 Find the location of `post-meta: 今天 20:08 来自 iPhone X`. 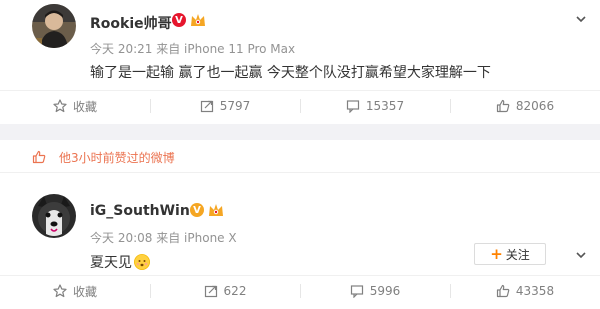

post-meta: 今天 20:08 来自 iPhone X is located at coordinates (163, 237).